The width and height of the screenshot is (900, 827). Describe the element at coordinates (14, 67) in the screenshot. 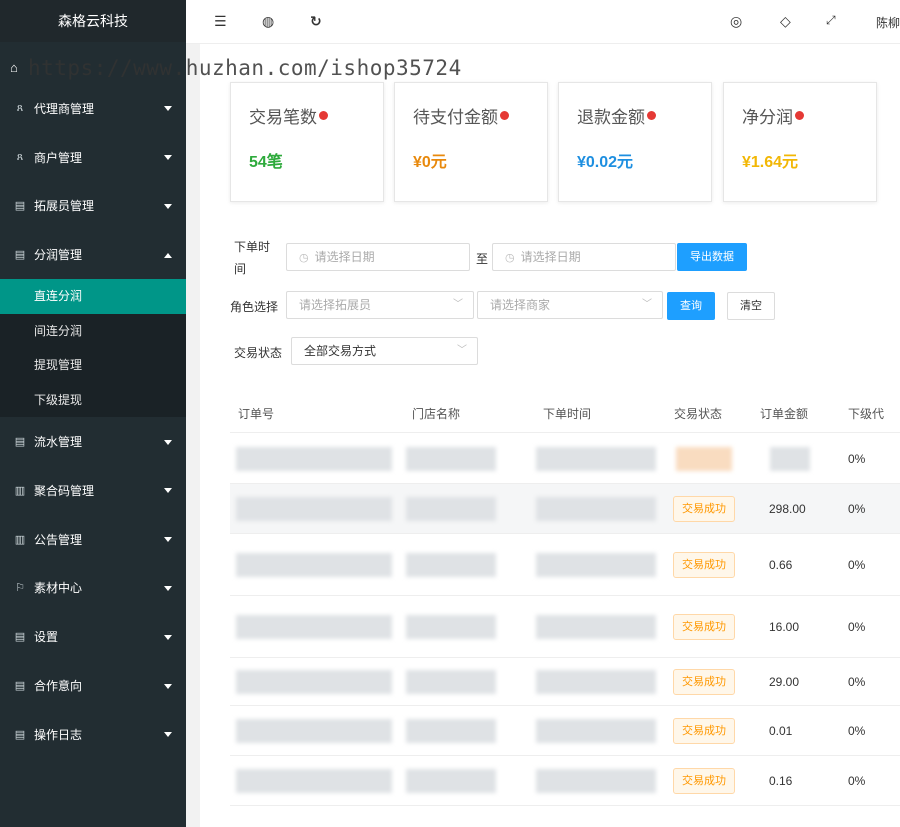

I see `home-icon: ⌂` at that location.